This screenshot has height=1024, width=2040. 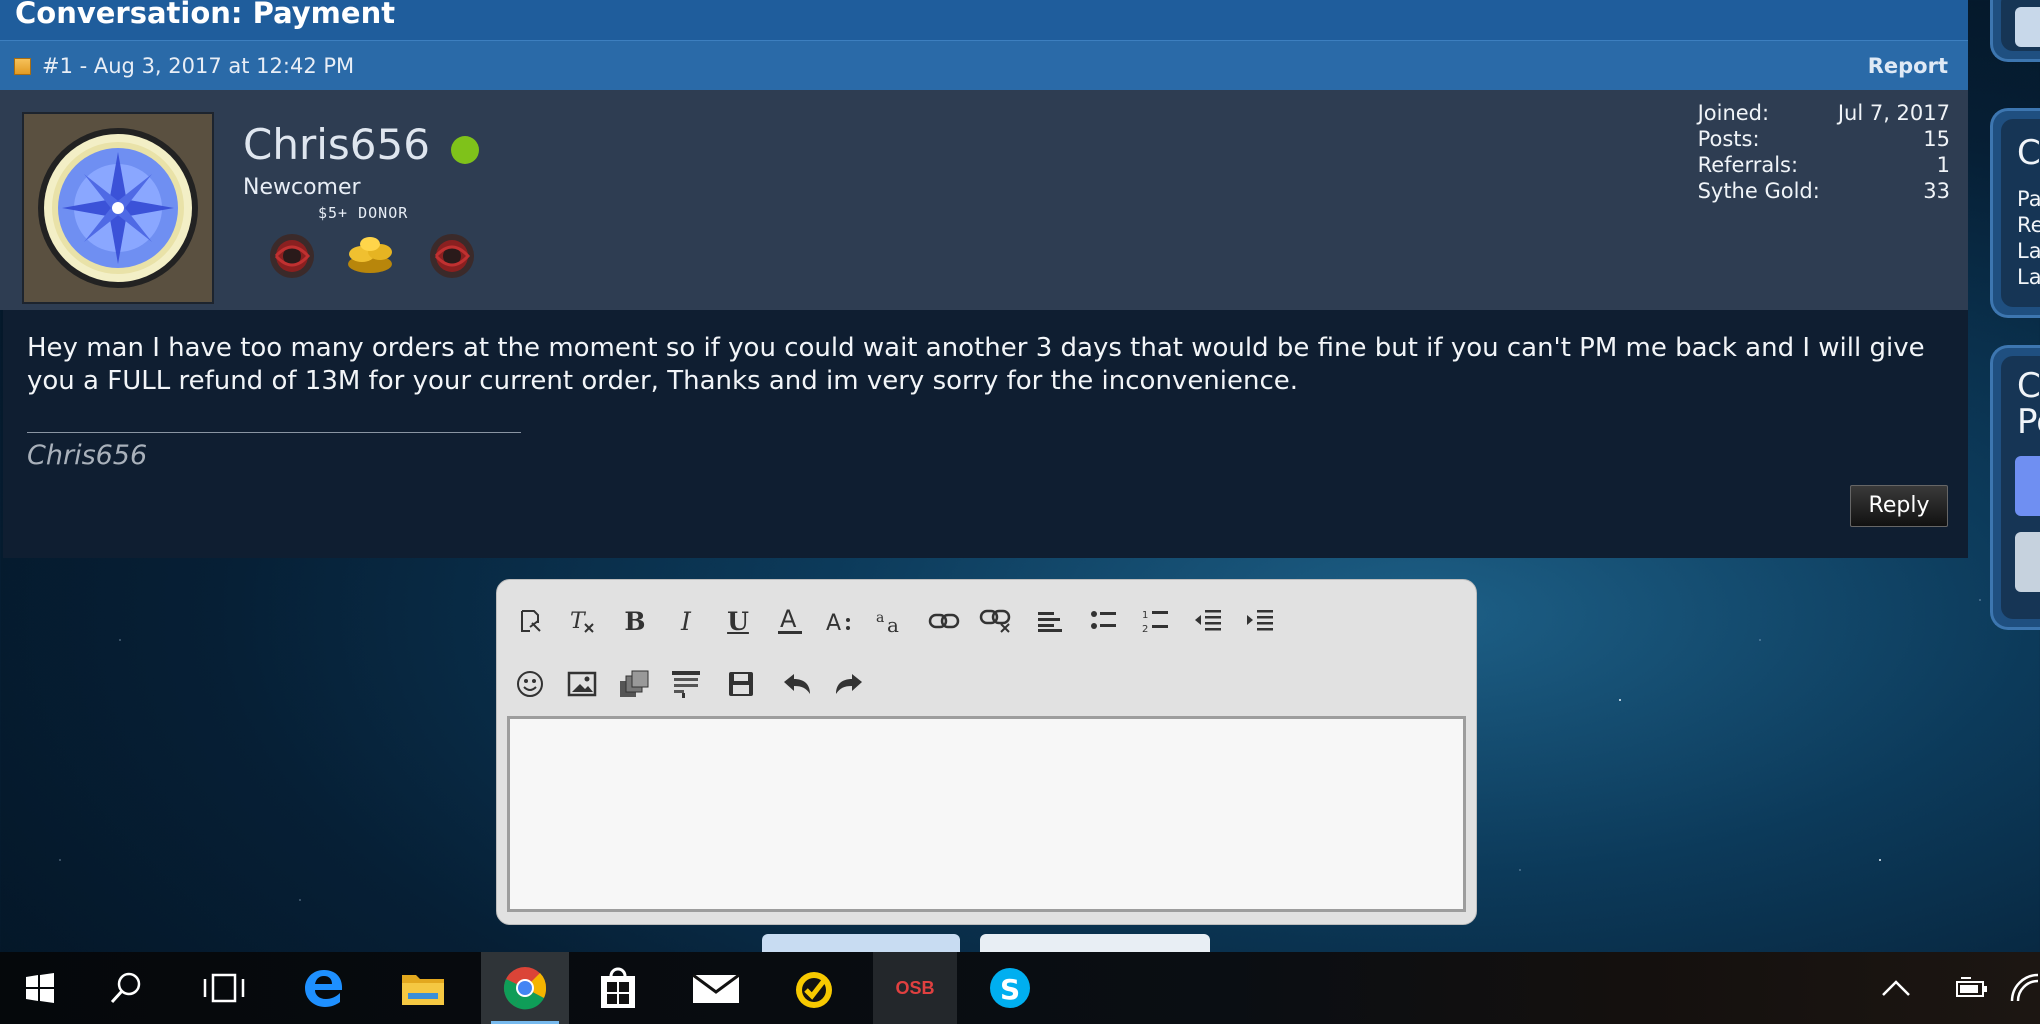 What do you see at coordinates (814, 988) in the screenshot?
I see `norton-icon` at bounding box center [814, 988].